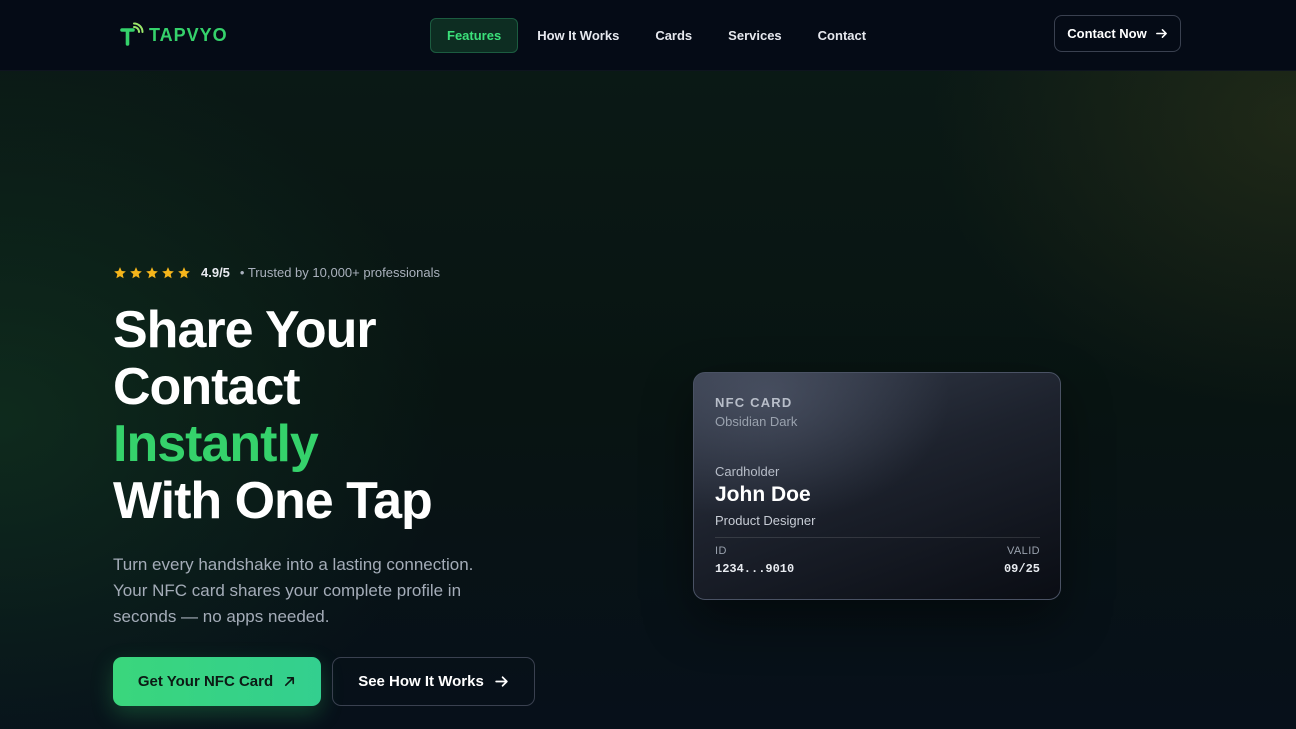  I want to click on card-divider, so click(877, 537).